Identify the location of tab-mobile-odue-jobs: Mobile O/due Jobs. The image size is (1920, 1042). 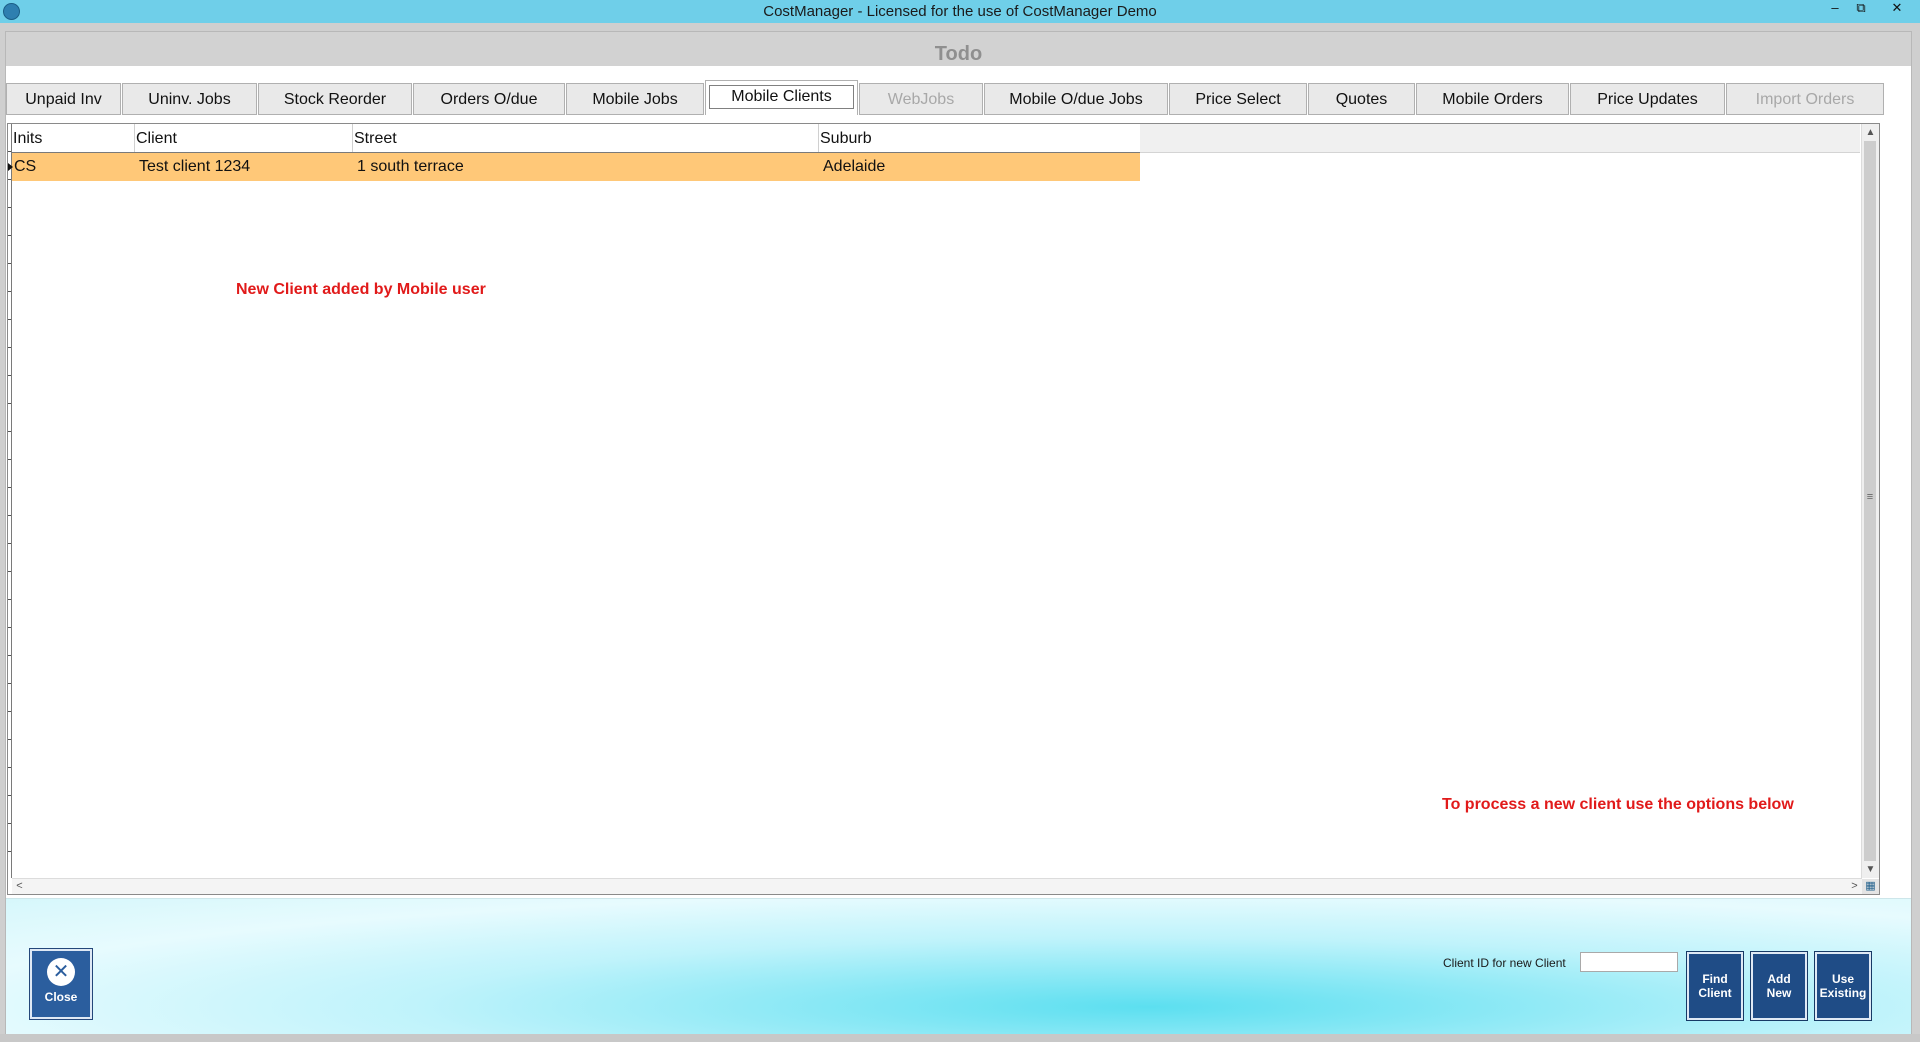
(1076, 99).